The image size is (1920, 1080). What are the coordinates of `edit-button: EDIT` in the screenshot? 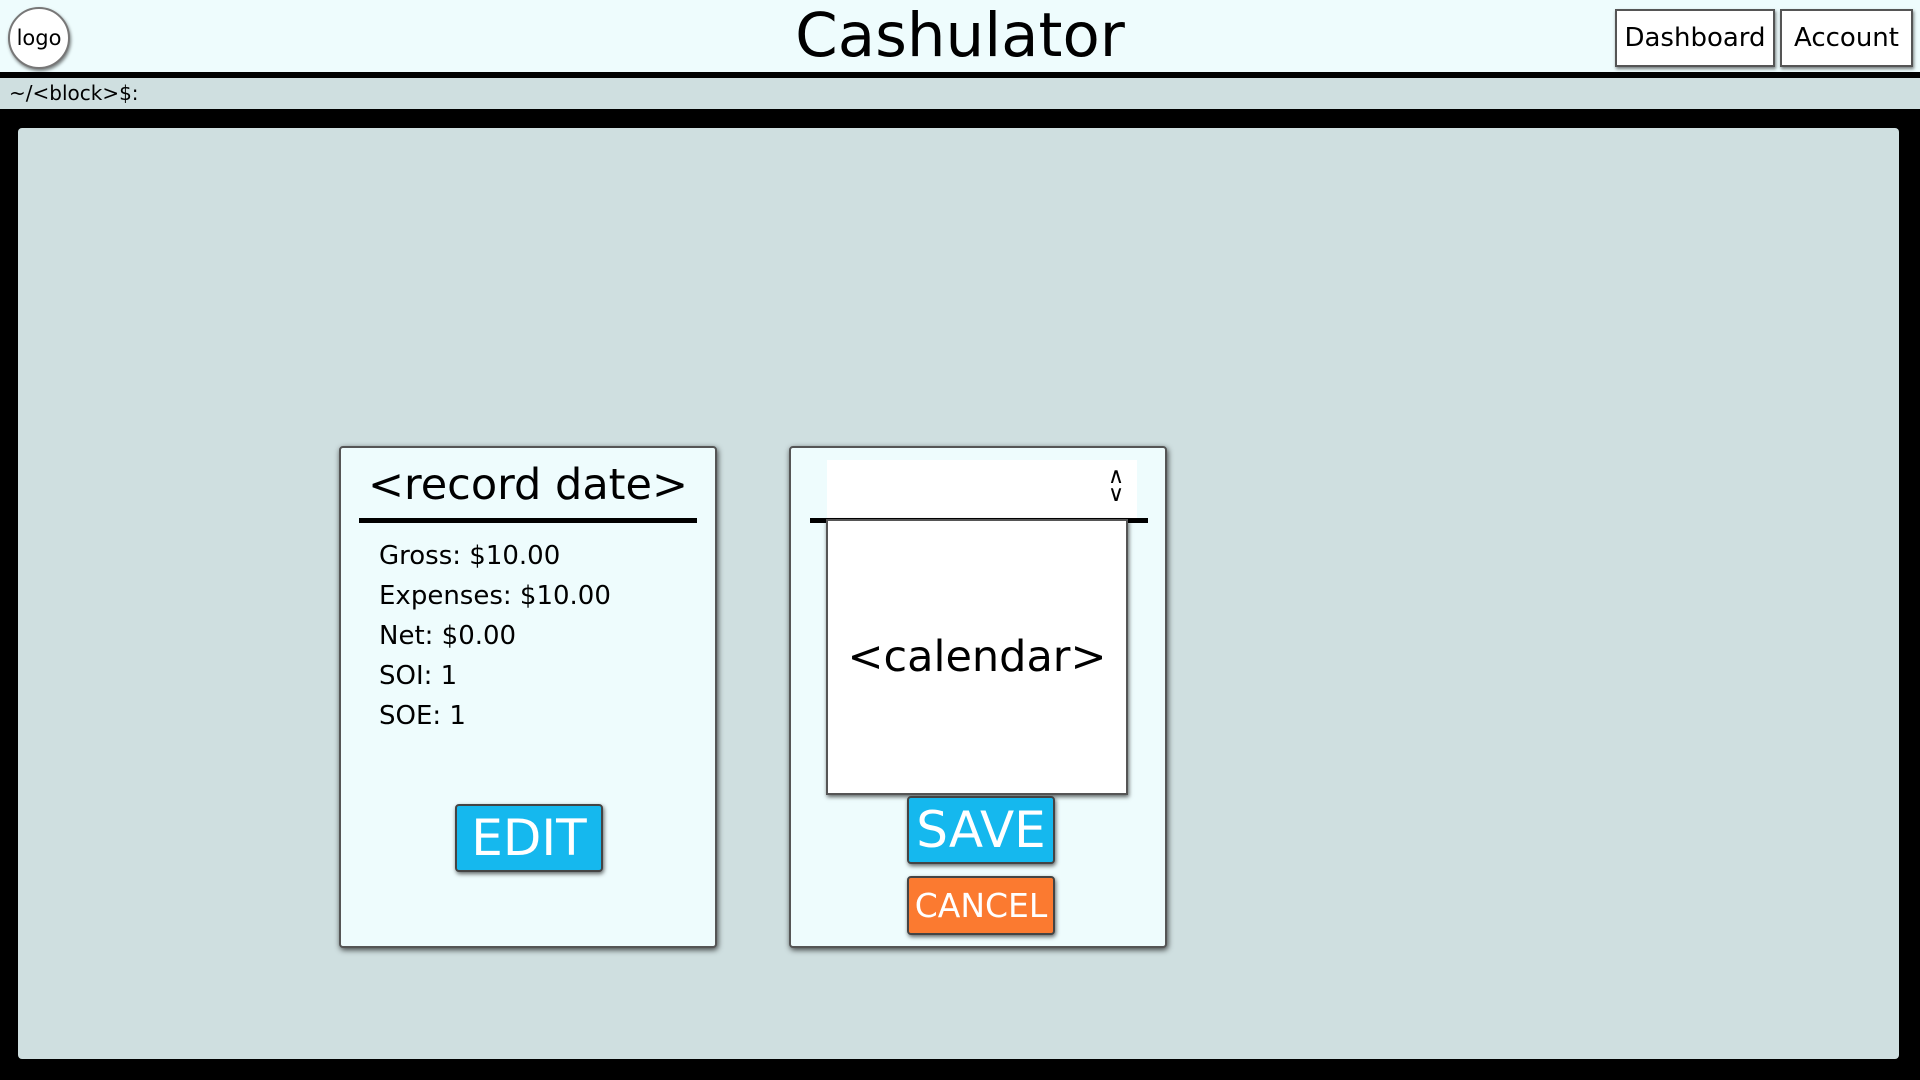 It's located at (529, 838).